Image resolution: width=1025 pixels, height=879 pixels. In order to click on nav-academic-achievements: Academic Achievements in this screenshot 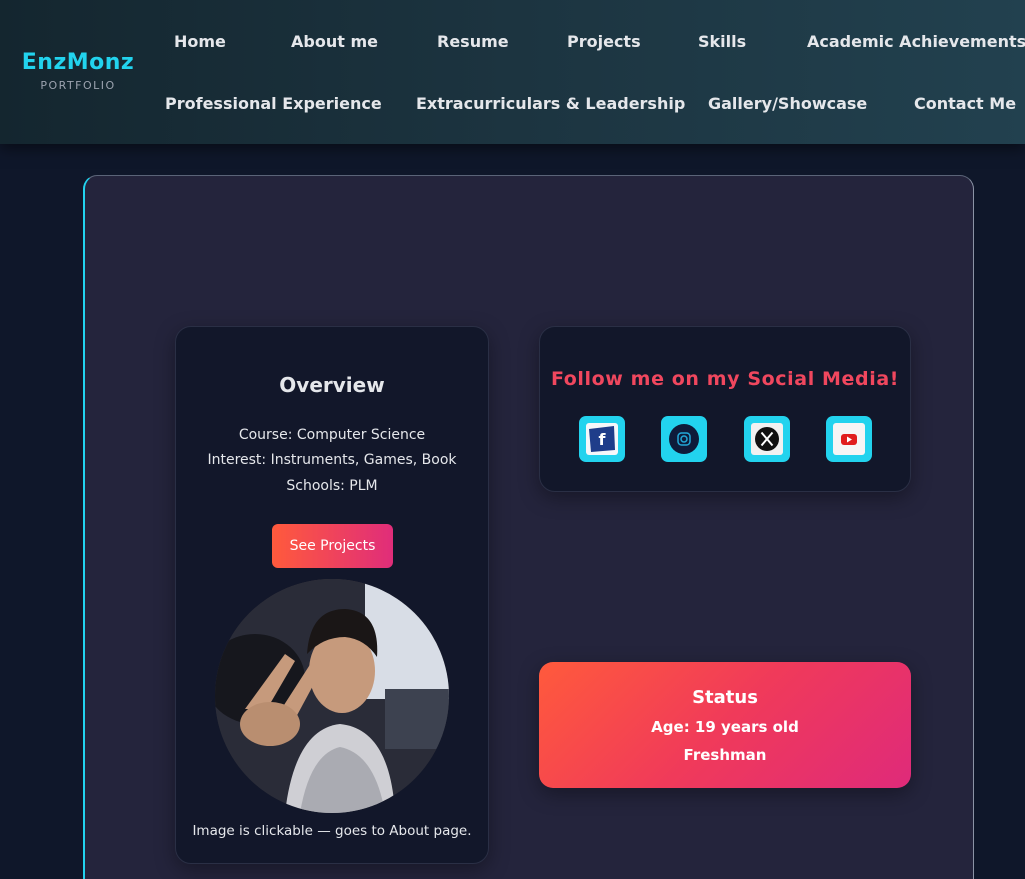, I will do `click(916, 41)`.